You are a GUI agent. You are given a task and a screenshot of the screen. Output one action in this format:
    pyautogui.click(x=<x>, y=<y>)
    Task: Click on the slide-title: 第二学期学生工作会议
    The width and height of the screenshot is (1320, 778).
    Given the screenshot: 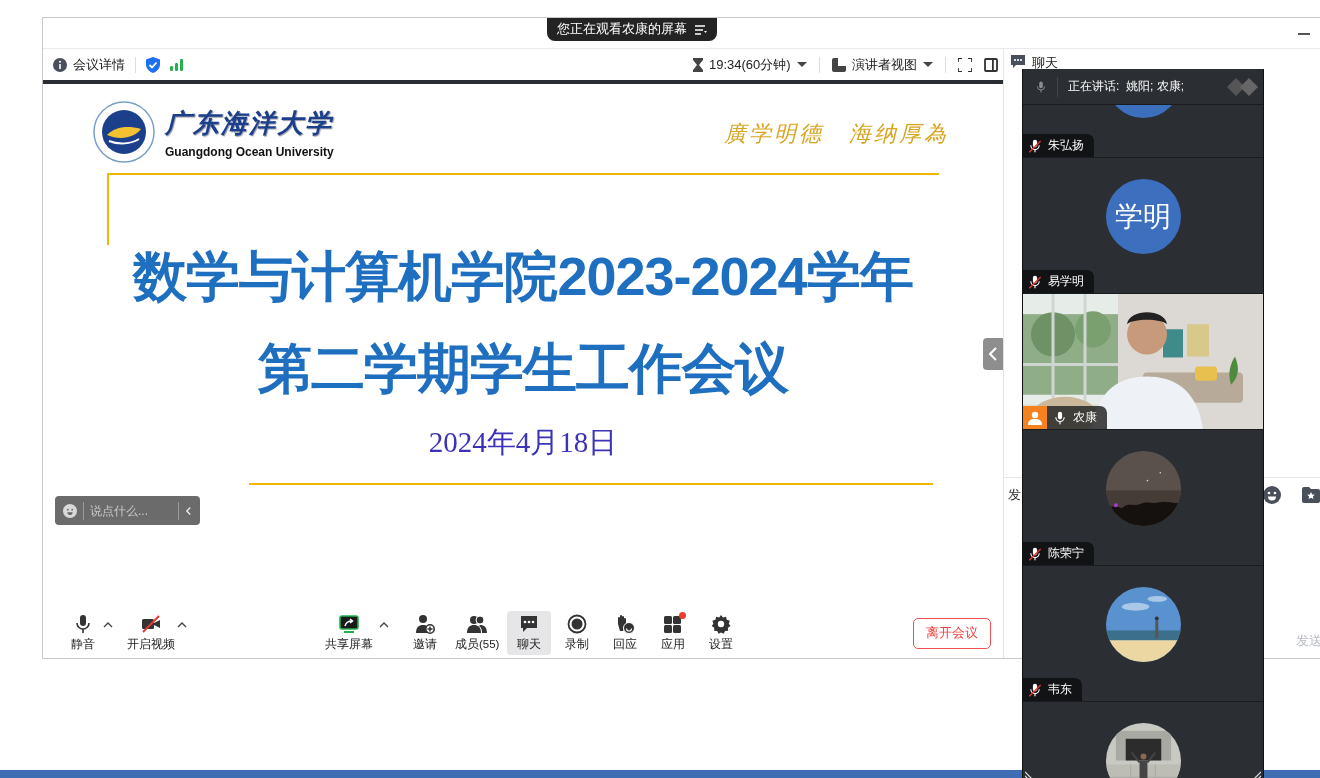 What is the action you would take?
    pyautogui.click(x=523, y=368)
    